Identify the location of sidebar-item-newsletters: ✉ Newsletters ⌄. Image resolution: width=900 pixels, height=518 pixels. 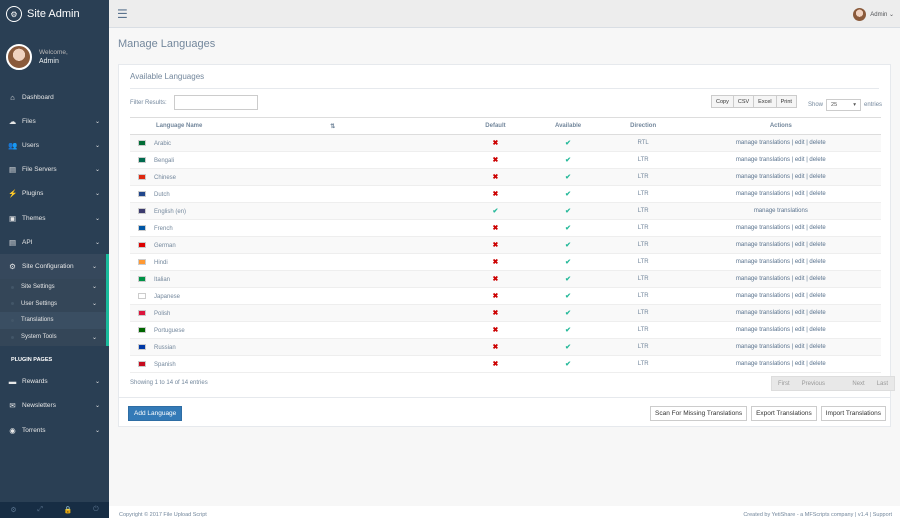
(54, 406).